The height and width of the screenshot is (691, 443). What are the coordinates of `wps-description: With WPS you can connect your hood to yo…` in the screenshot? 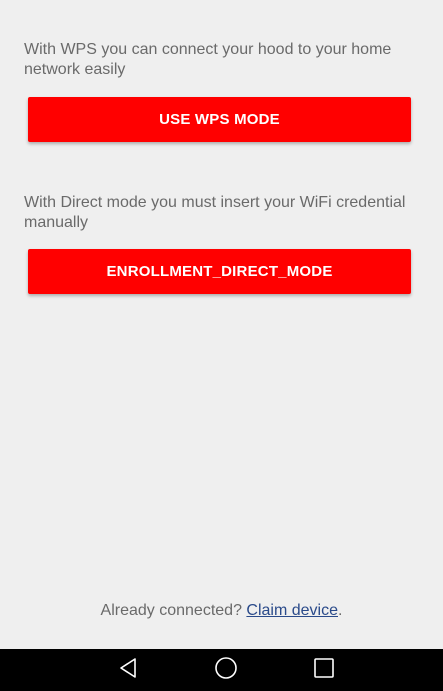 It's located at (208, 59).